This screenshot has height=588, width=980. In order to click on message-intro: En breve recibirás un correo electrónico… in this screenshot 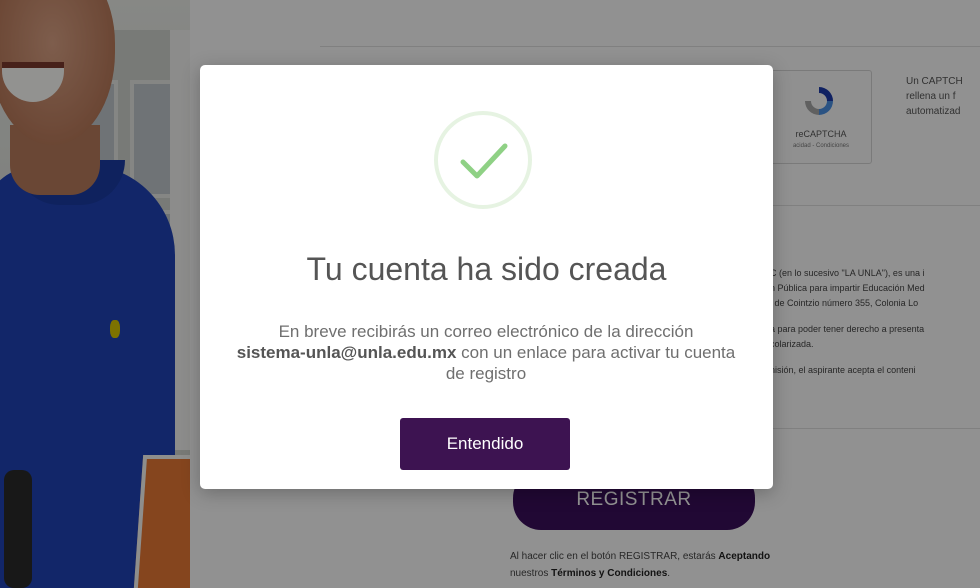, I will do `click(486, 331)`.